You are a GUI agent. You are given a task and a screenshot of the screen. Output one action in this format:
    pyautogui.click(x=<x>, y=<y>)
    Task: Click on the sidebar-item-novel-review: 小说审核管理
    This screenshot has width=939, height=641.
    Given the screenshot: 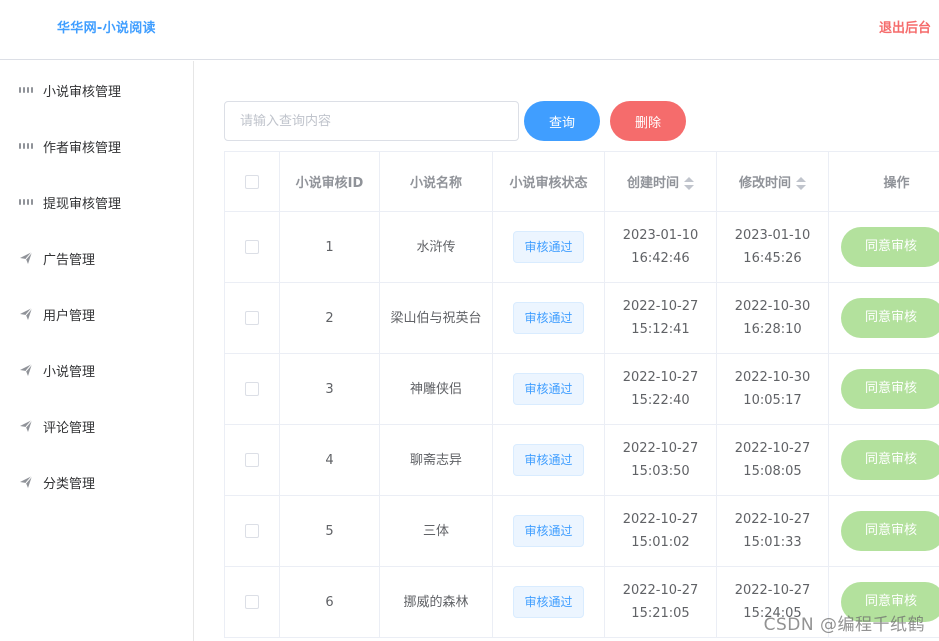 What is the action you would take?
    pyautogui.click(x=96, y=90)
    